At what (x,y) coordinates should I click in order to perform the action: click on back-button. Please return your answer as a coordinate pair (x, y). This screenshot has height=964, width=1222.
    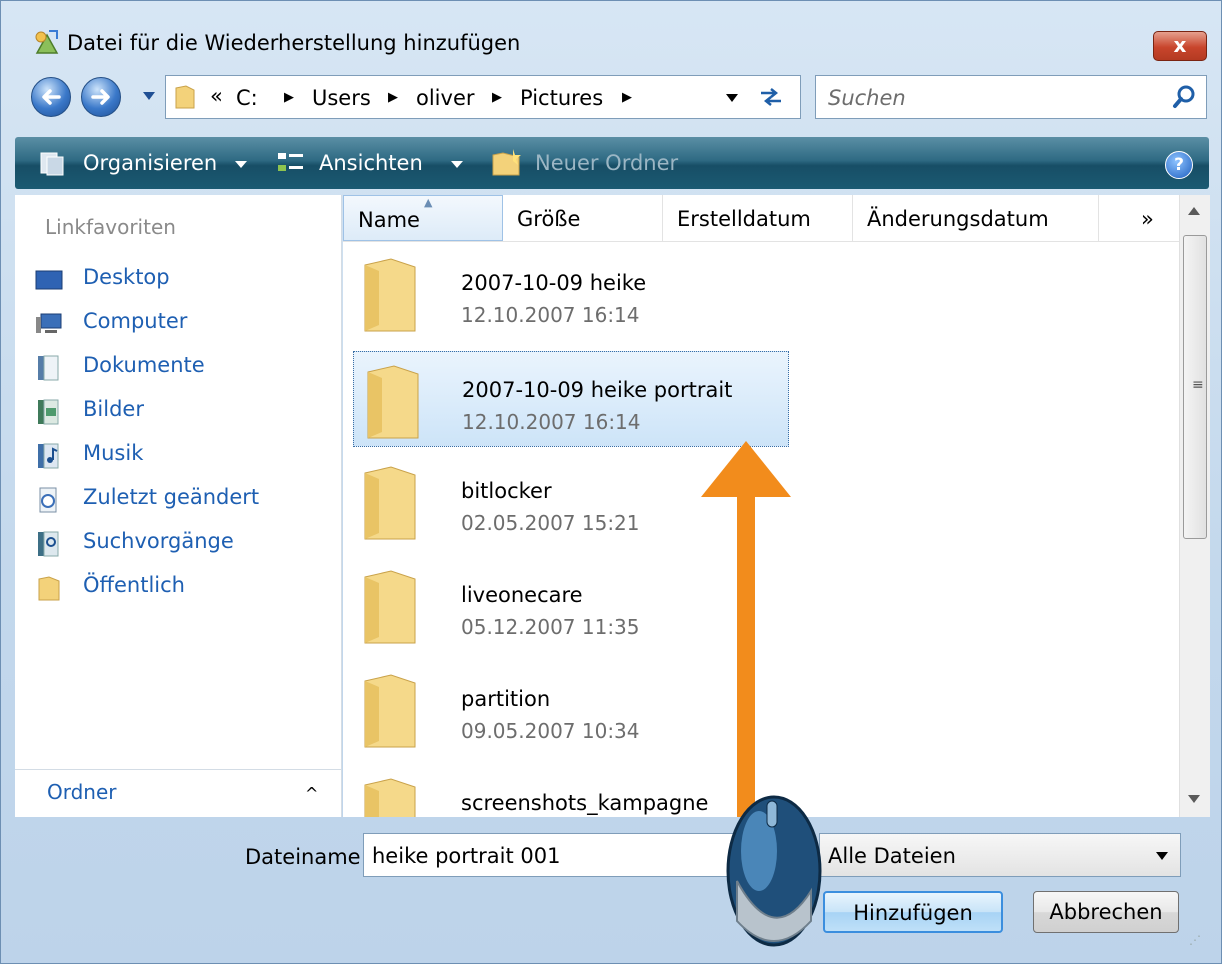
    Looking at the image, I should click on (51, 97).